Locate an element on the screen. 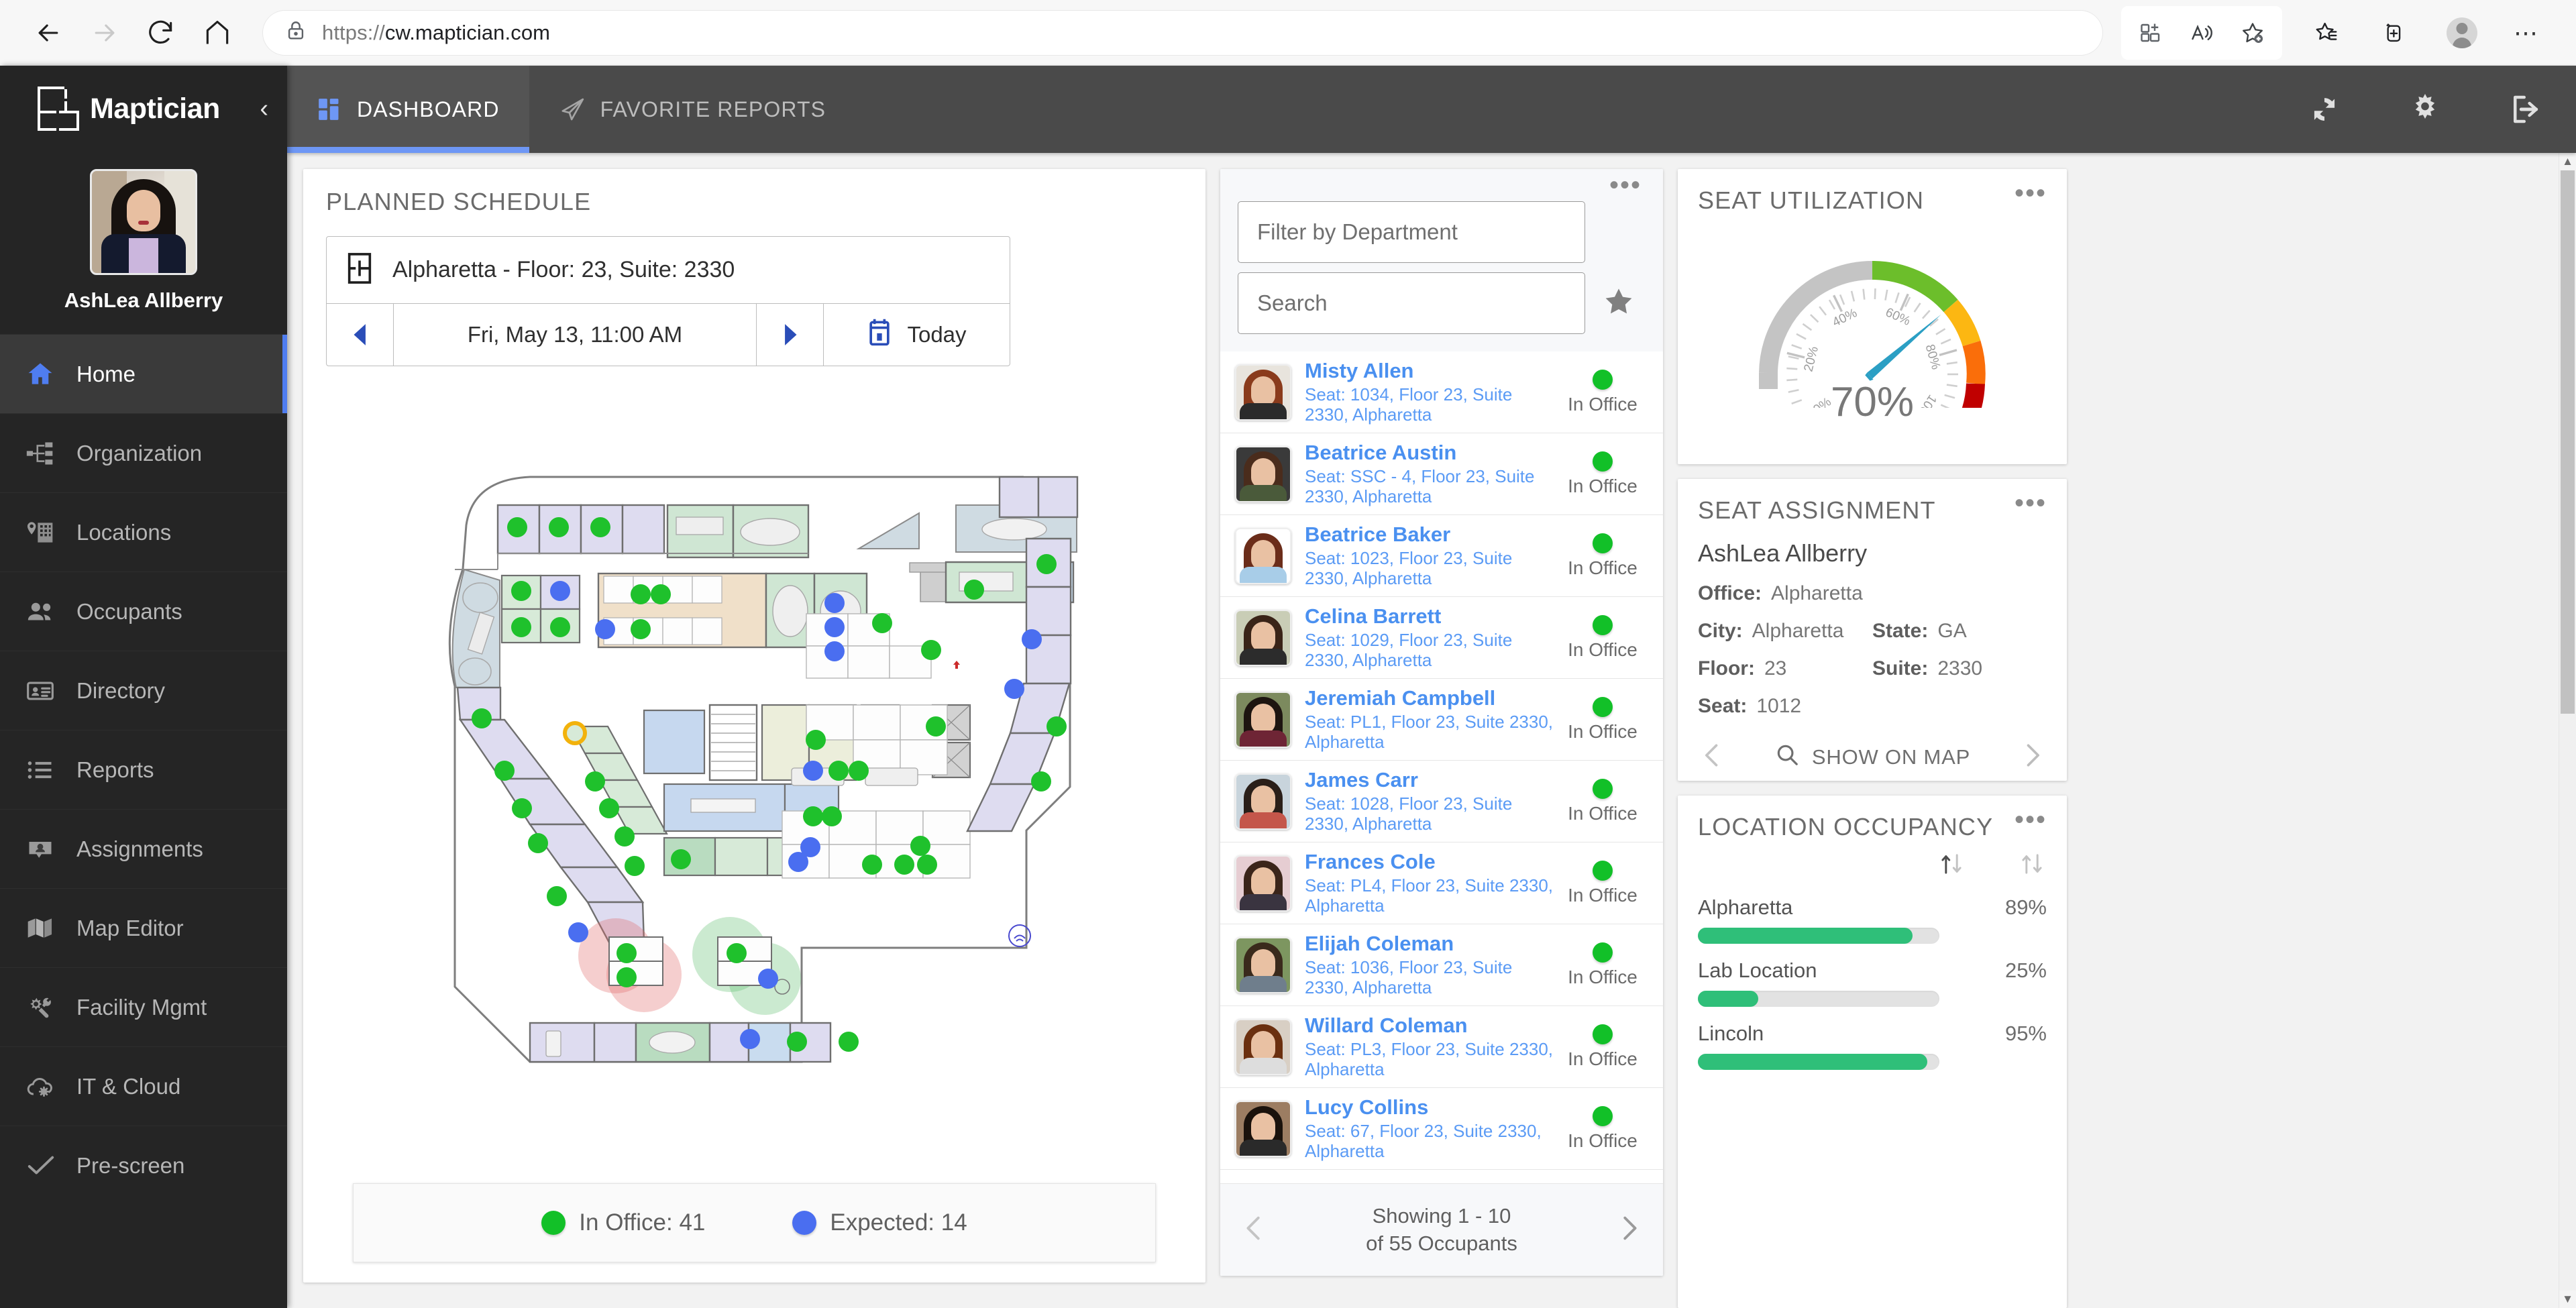 The width and height of the screenshot is (2576, 1308). occupant-name: Lucy Collins is located at coordinates (1430, 1107).